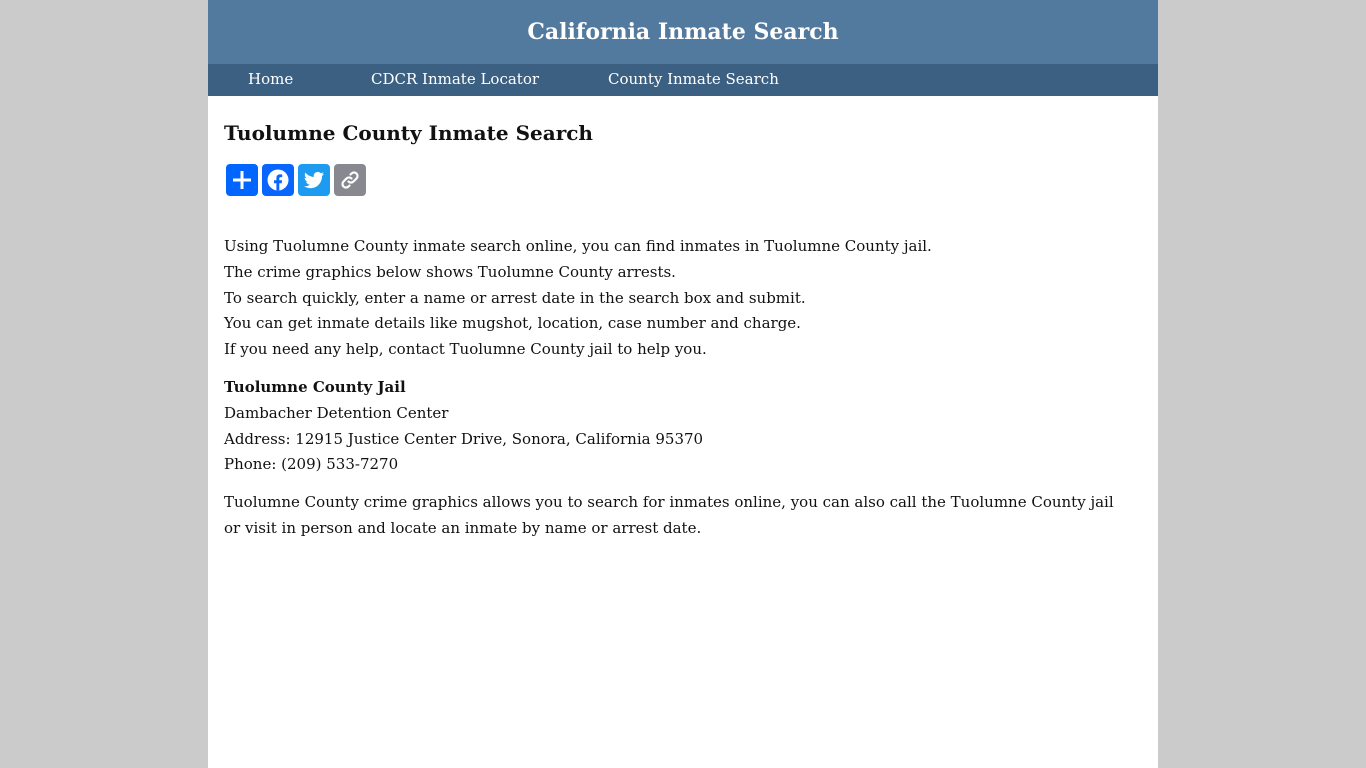  I want to click on share-buttons, so click(296, 180).